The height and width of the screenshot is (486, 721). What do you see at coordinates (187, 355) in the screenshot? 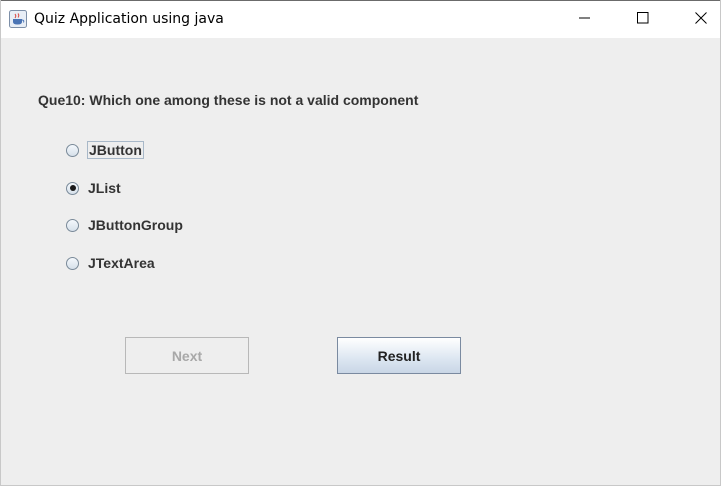
I see `next-button: Next` at bounding box center [187, 355].